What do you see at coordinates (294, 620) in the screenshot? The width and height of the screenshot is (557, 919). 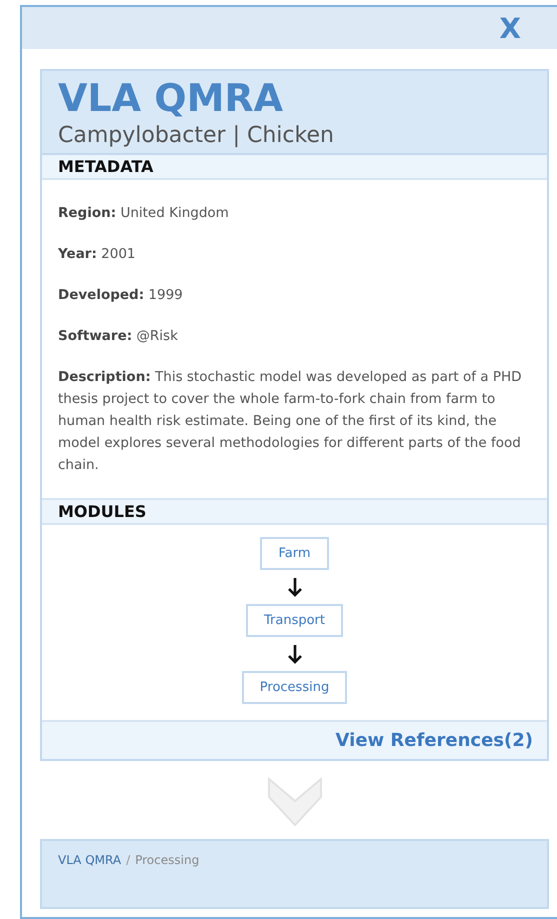 I see `module-button: Transport` at bounding box center [294, 620].